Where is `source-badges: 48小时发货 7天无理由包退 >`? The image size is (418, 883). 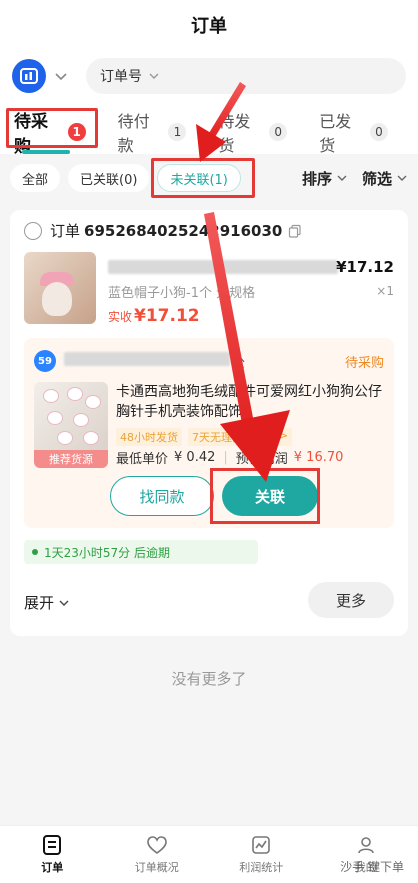 source-badges: 48小时发货 7天无理由包退 > is located at coordinates (207, 437).